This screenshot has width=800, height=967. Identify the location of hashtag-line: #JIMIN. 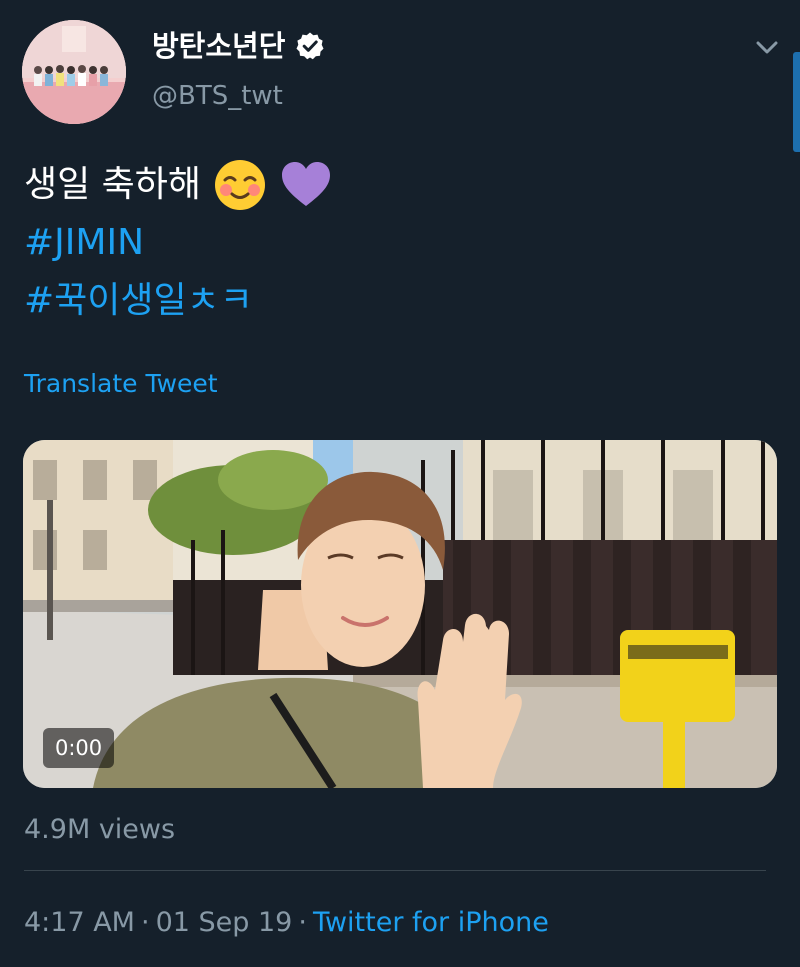
(178, 243).